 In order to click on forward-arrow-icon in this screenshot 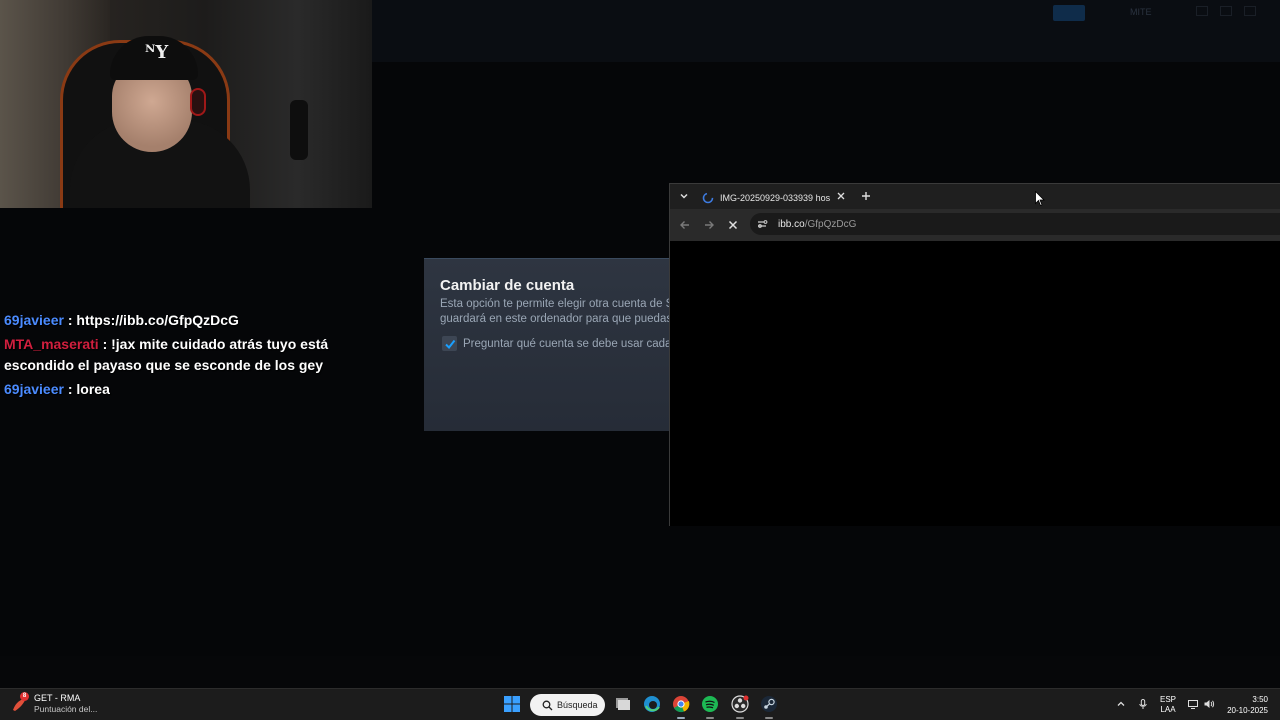, I will do `click(709, 225)`.